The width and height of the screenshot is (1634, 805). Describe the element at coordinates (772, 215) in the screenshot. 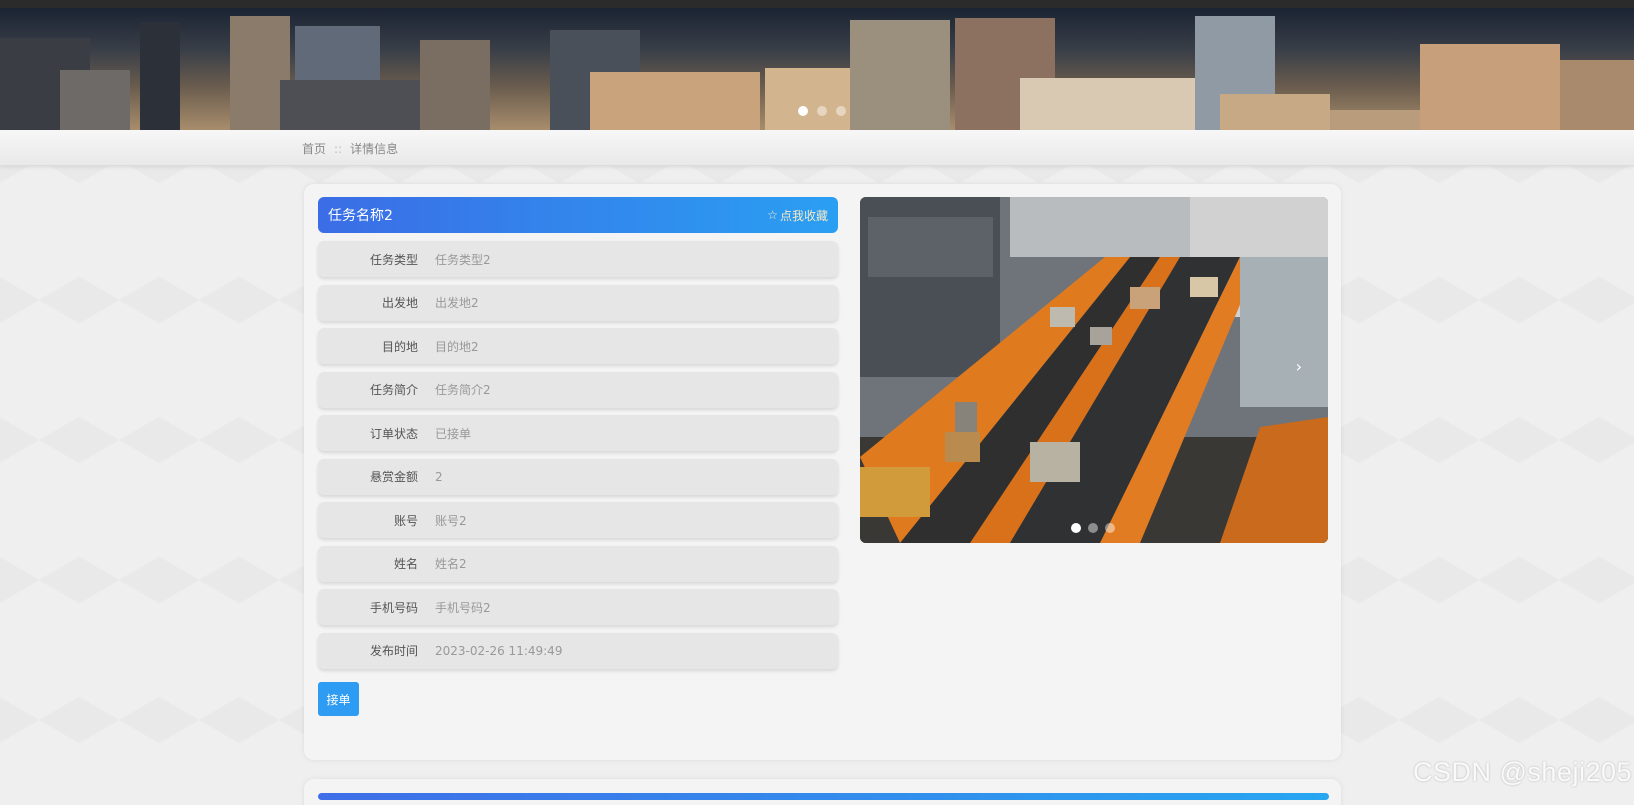

I see `star-outline-icon: ☆` at that location.